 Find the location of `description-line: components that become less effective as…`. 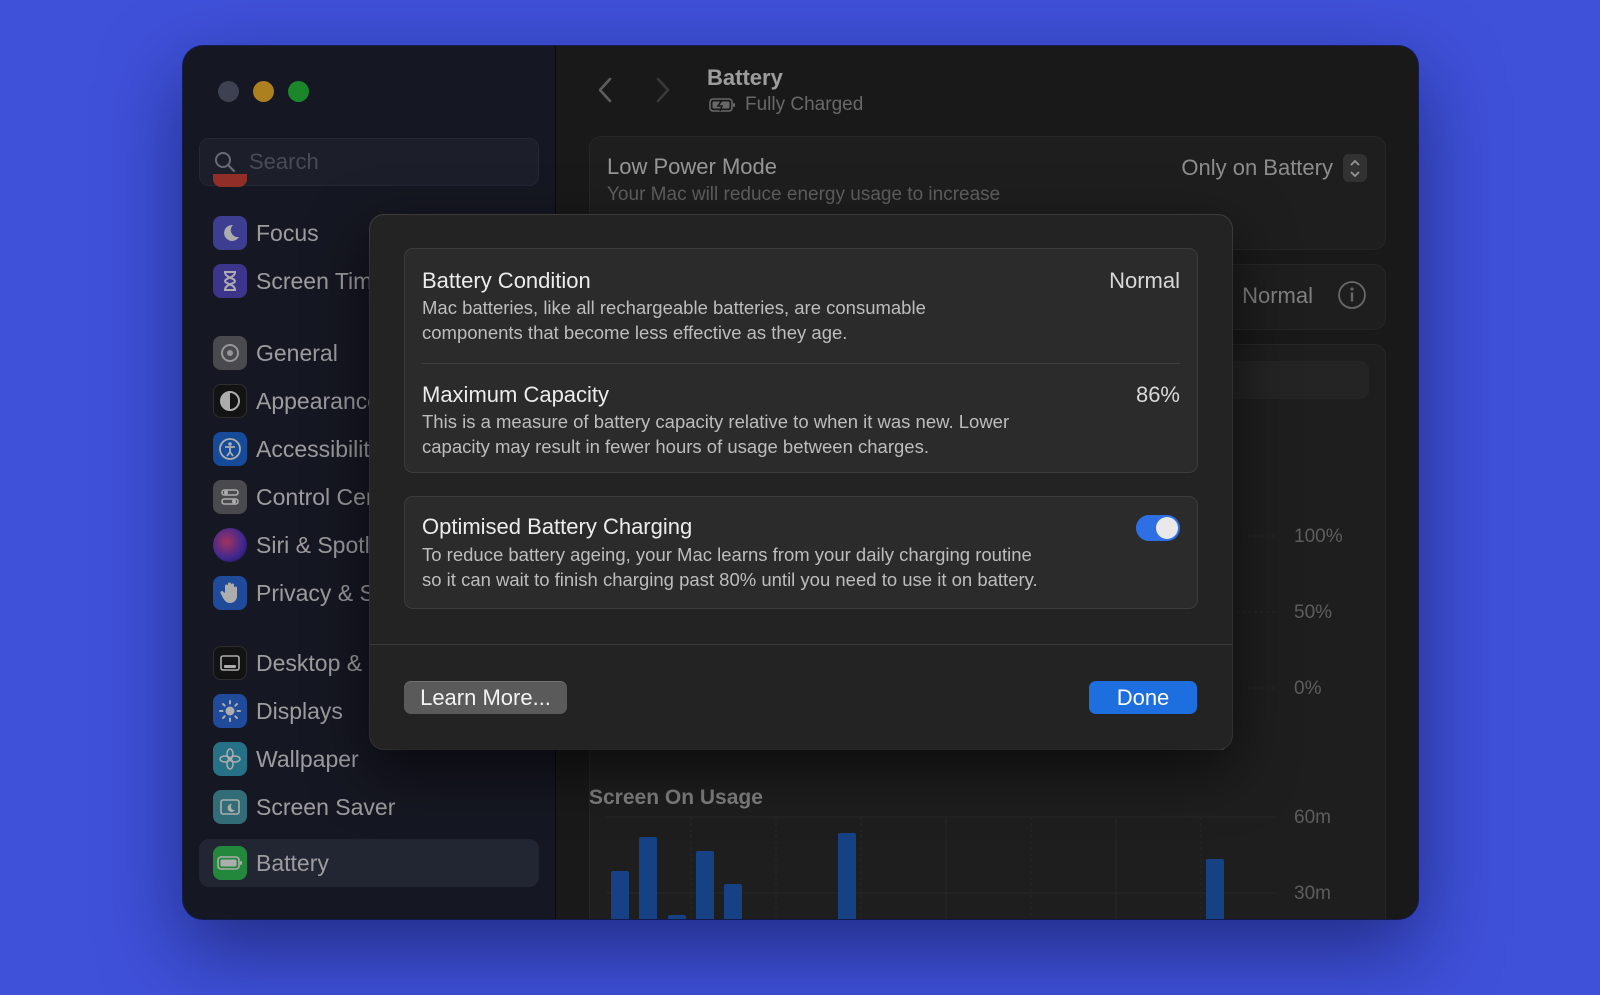

description-line: components that become less effective as… is located at coordinates (635, 332).